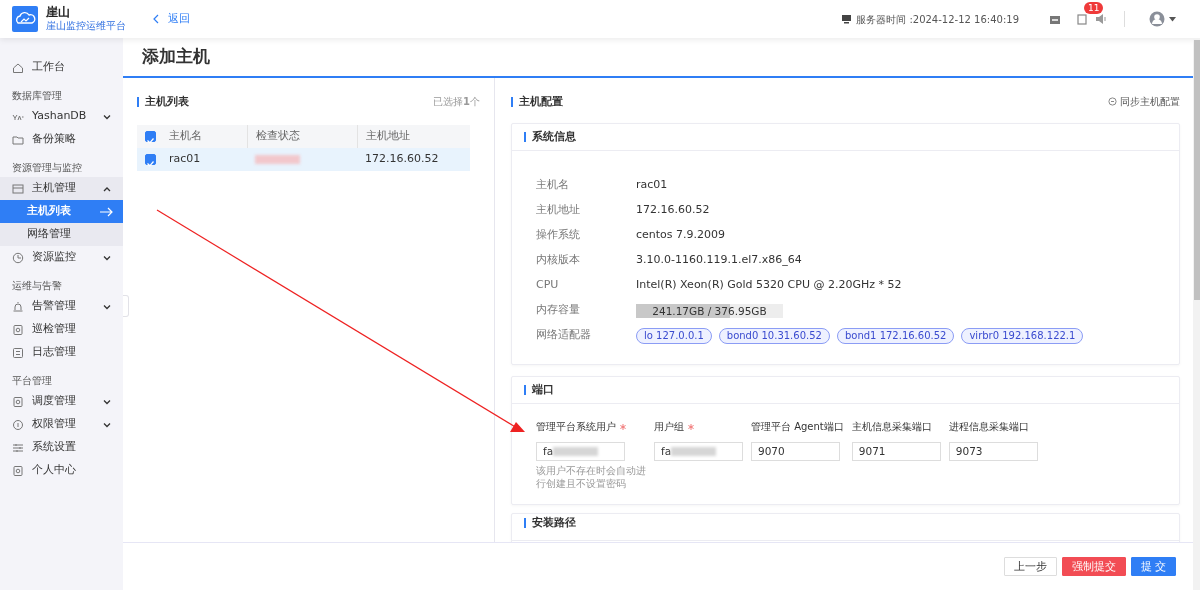  Describe the element at coordinates (18, 306) in the screenshot. I see `alarm-icon` at that location.